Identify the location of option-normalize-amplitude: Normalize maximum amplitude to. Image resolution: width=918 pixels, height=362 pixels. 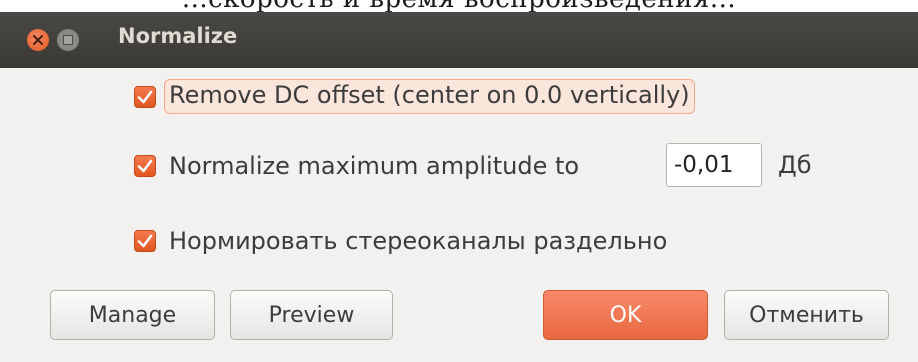
(356, 166).